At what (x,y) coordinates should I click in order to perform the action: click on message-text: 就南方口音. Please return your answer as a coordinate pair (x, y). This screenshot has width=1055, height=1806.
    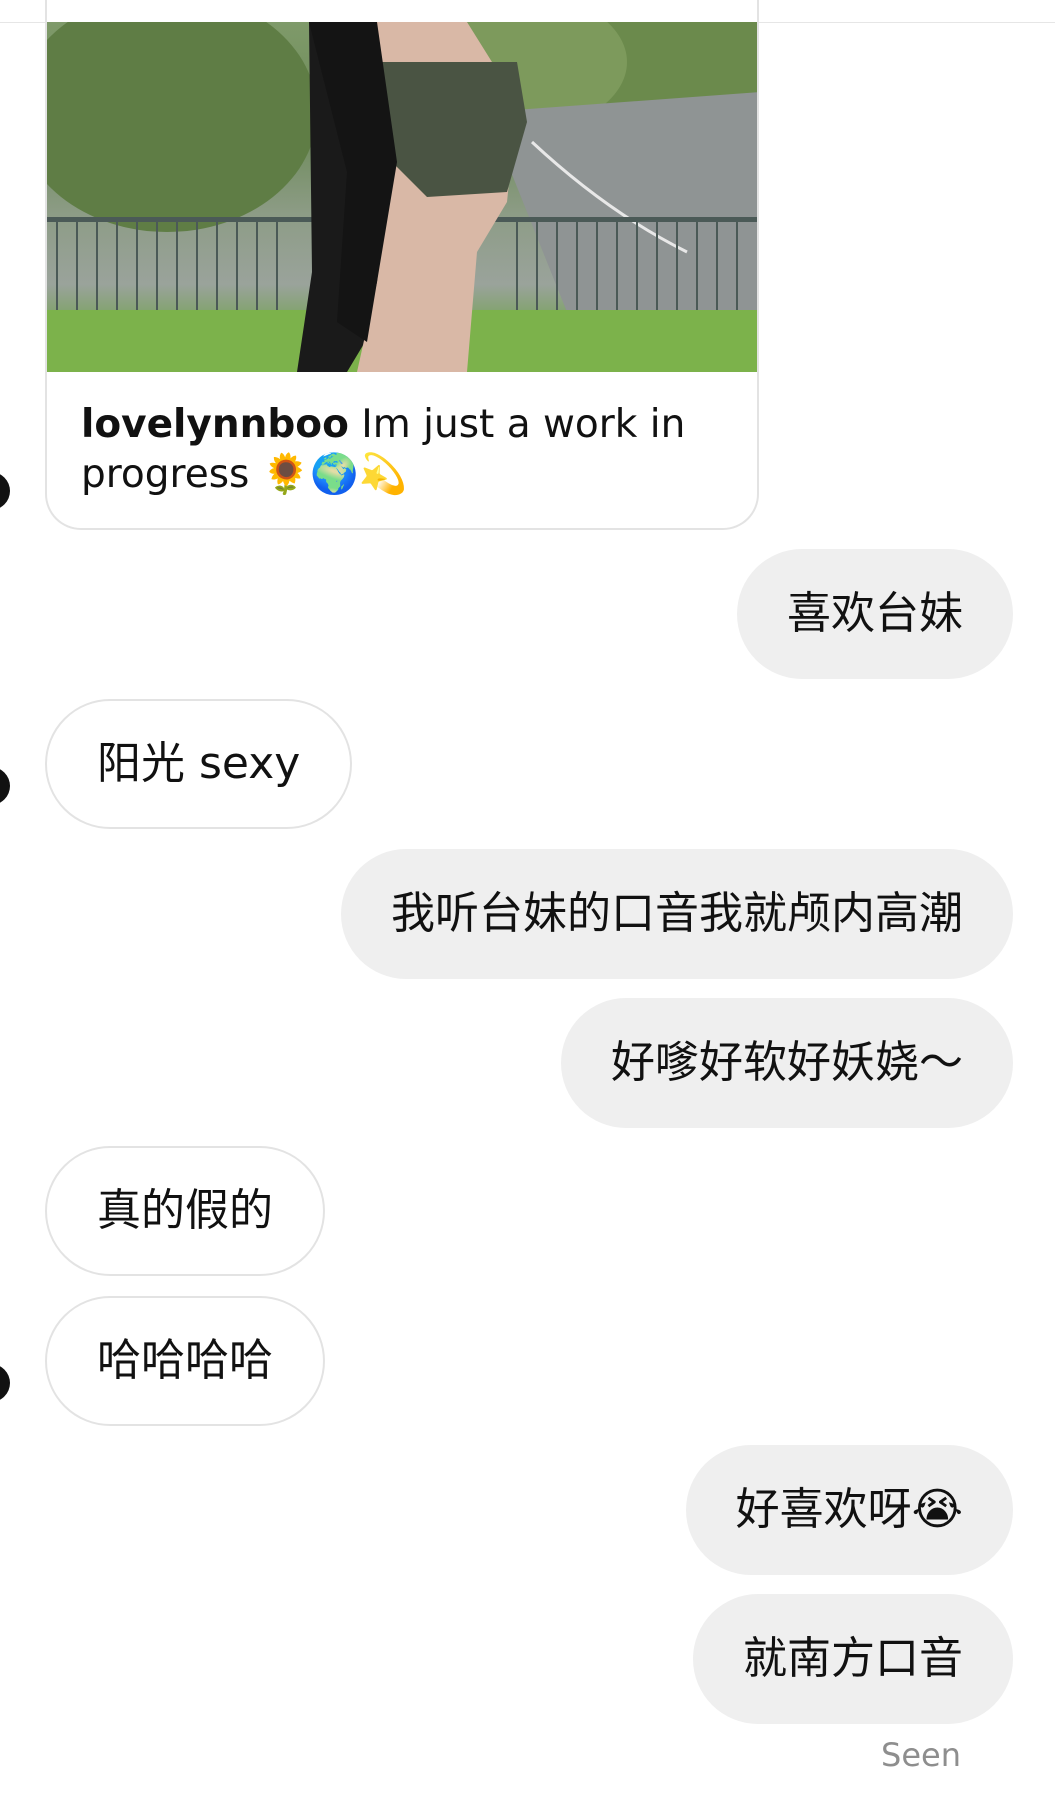
    Looking at the image, I should click on (853, 1658).